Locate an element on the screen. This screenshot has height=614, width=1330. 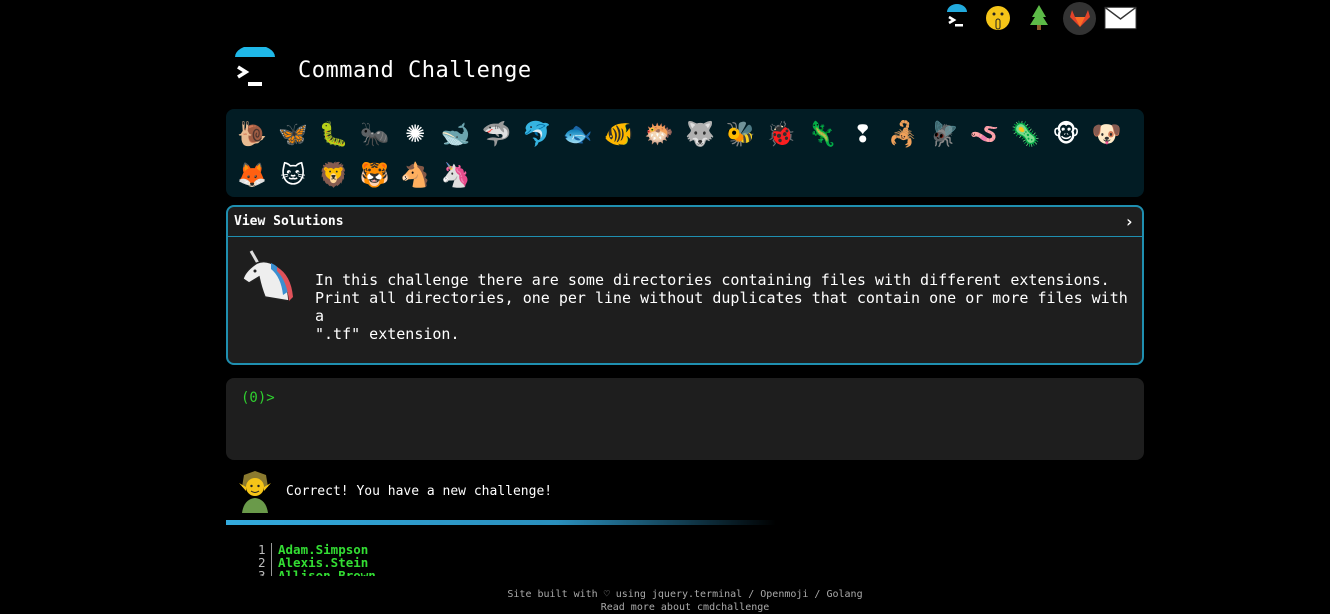
cat-icon: 🐱 is located at coordinates (293, 174).